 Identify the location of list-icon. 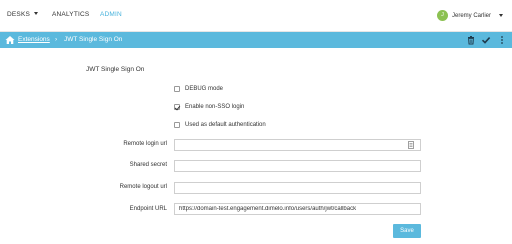
(411, 145).